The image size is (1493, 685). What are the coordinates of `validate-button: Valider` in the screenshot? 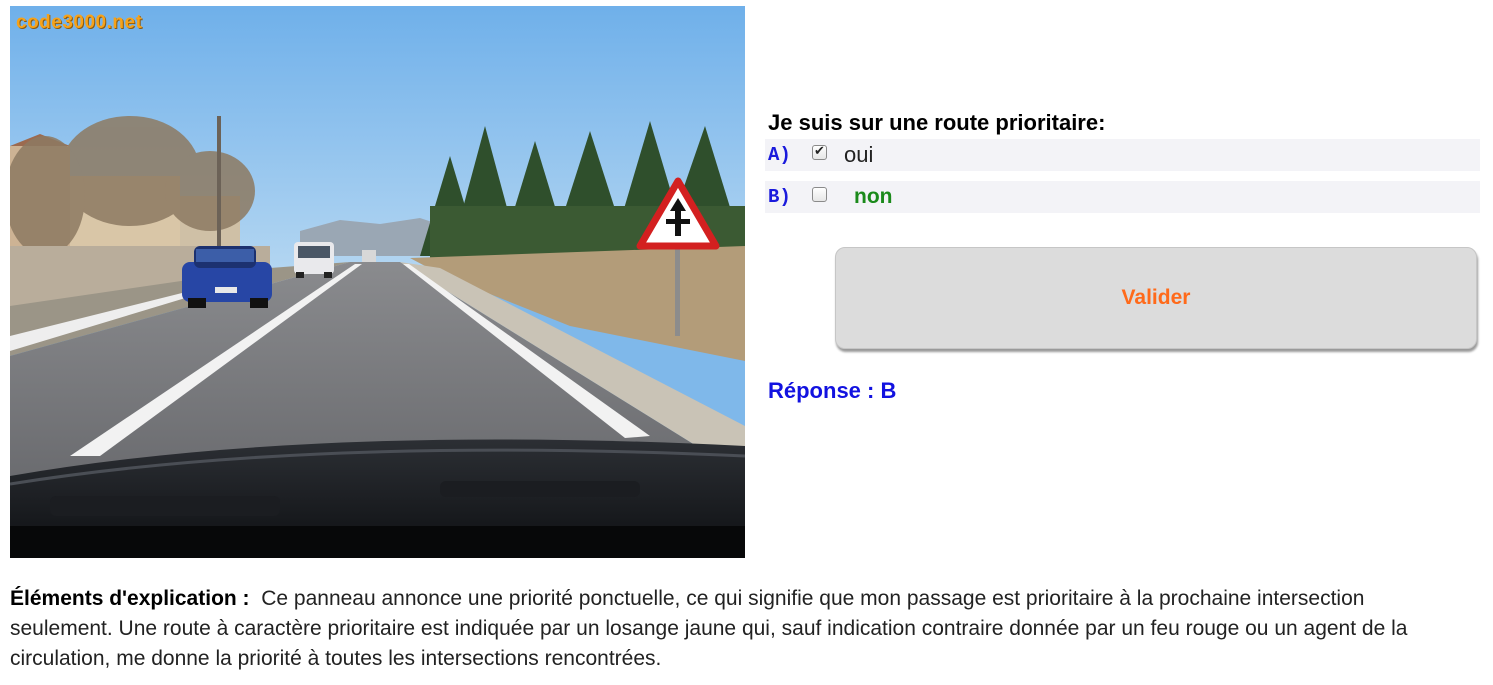 It's located at (1156, 298).